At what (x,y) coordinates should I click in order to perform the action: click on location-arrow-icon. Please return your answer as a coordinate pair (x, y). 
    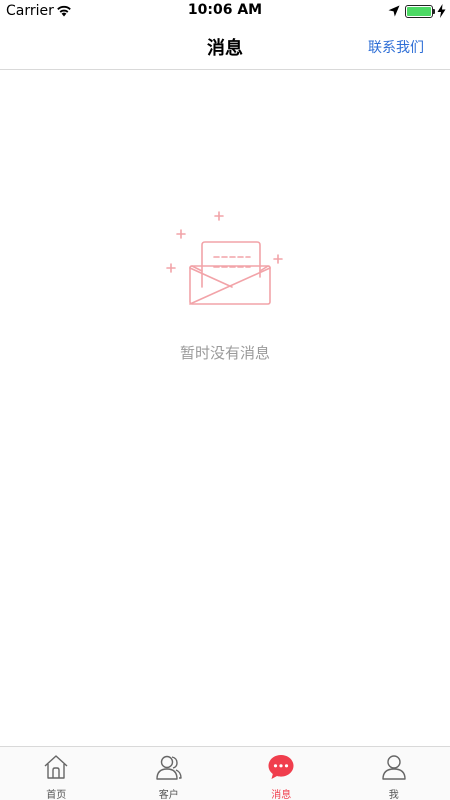
    Looking at the image, I should click on (394, 11).